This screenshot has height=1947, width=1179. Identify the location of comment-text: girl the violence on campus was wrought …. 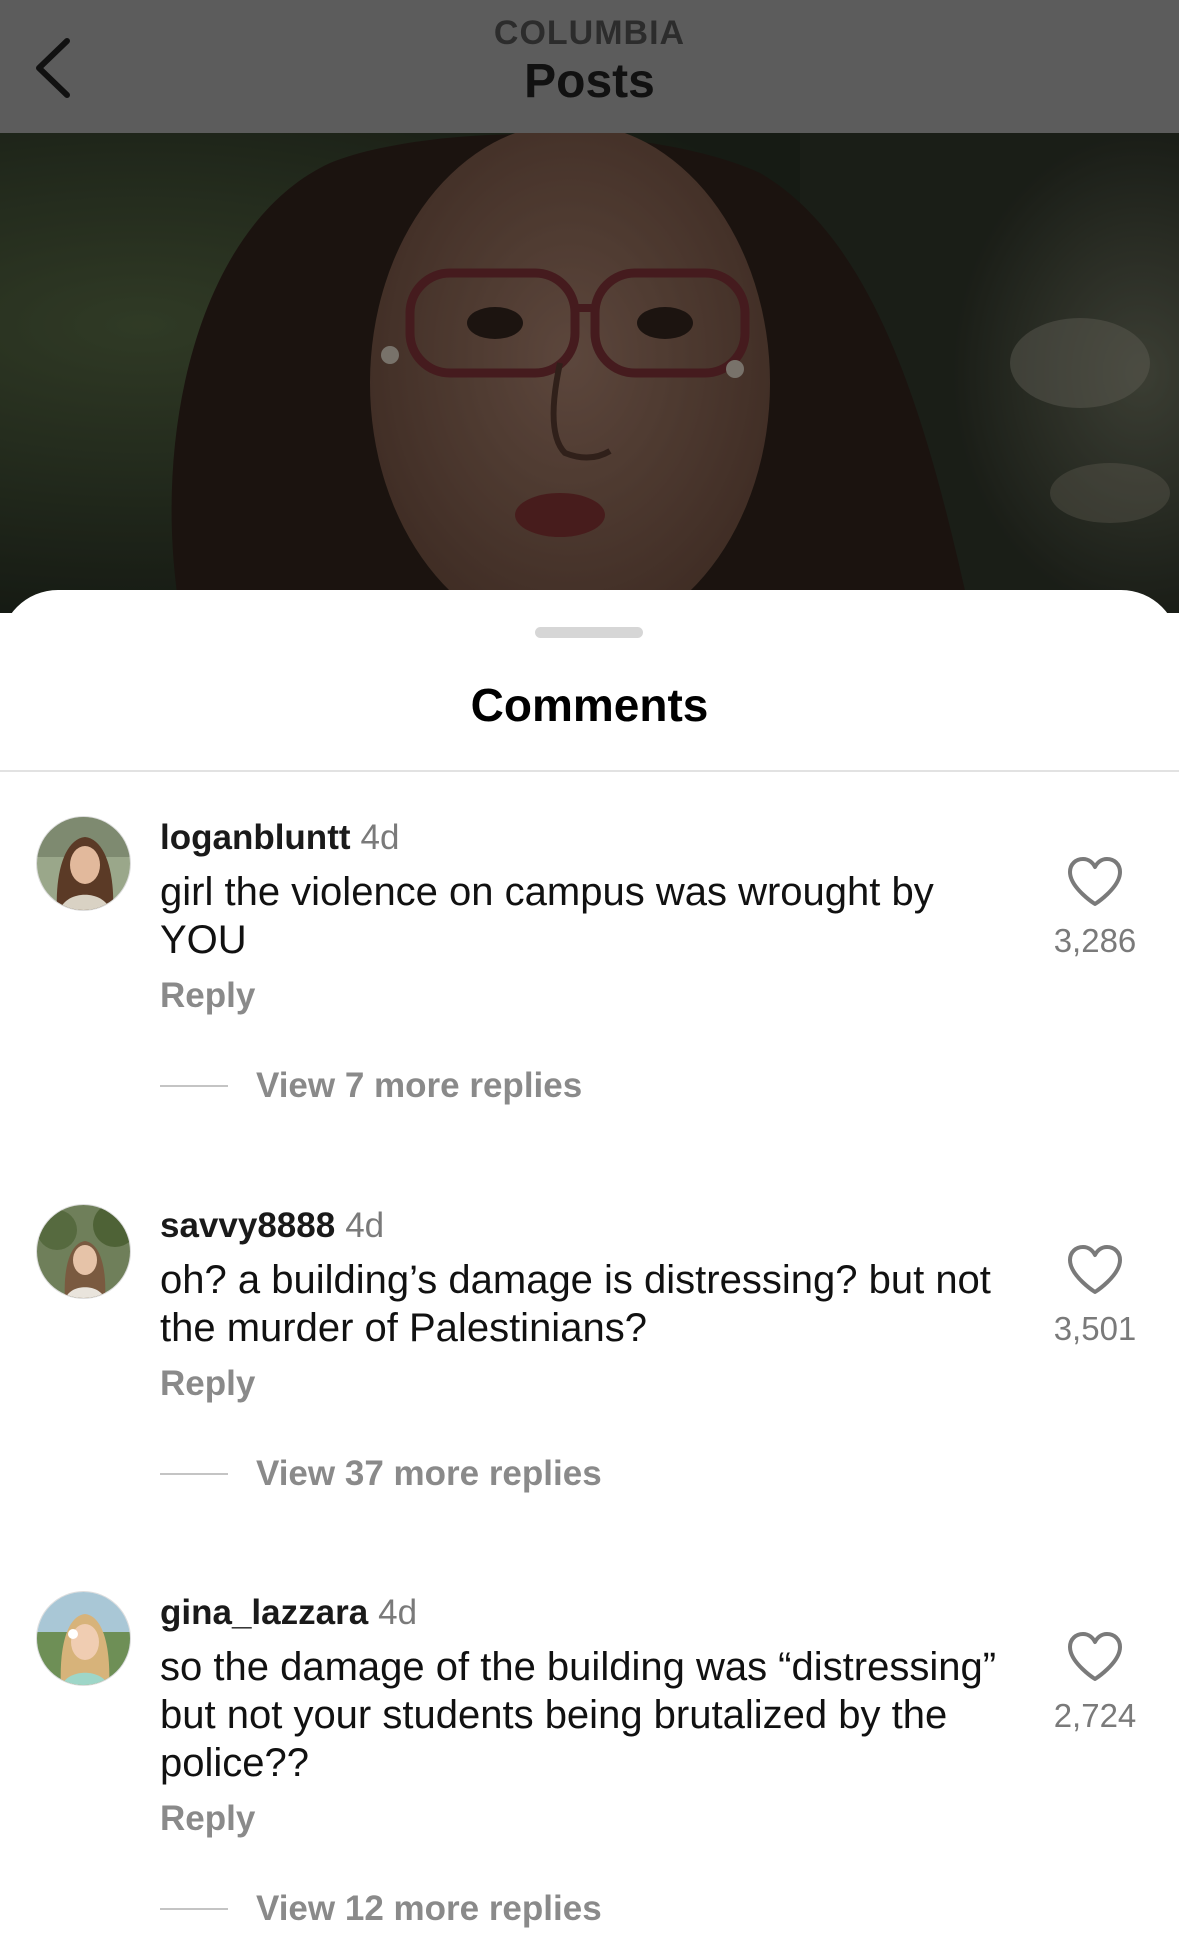
(547, 916).